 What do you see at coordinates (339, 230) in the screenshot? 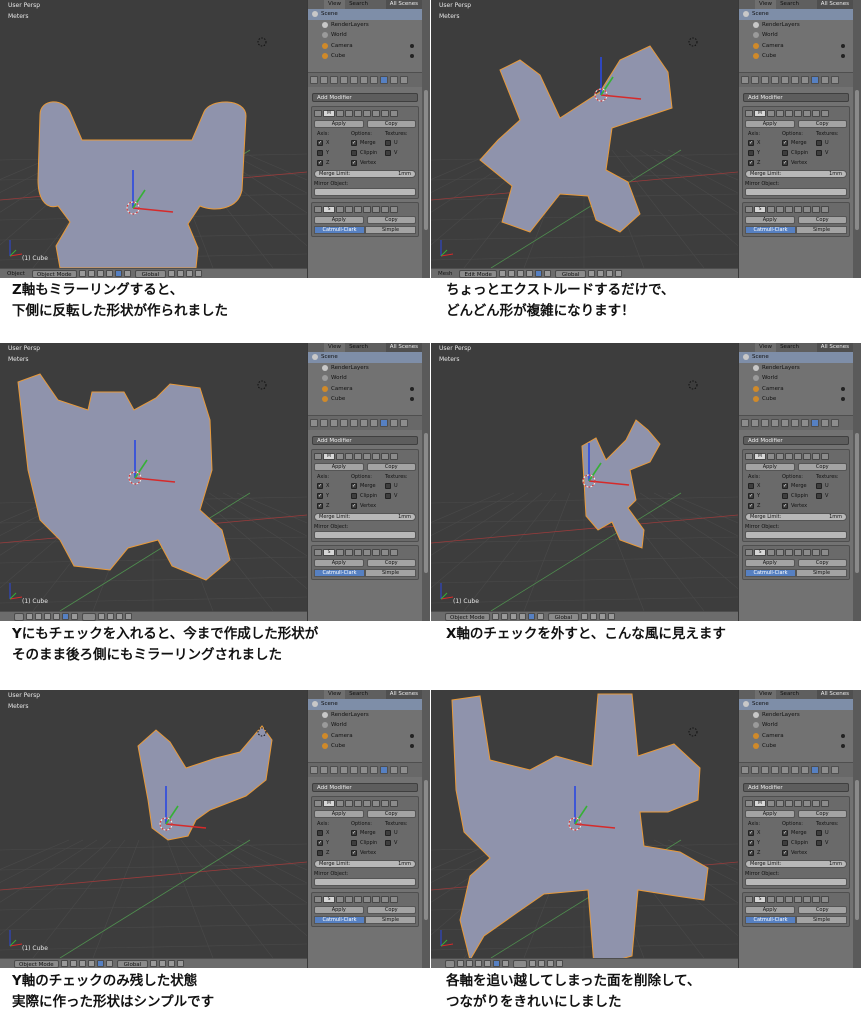
I see `catmull-clark-tab: Catmull-Clark` at bounding box center [339, 230].